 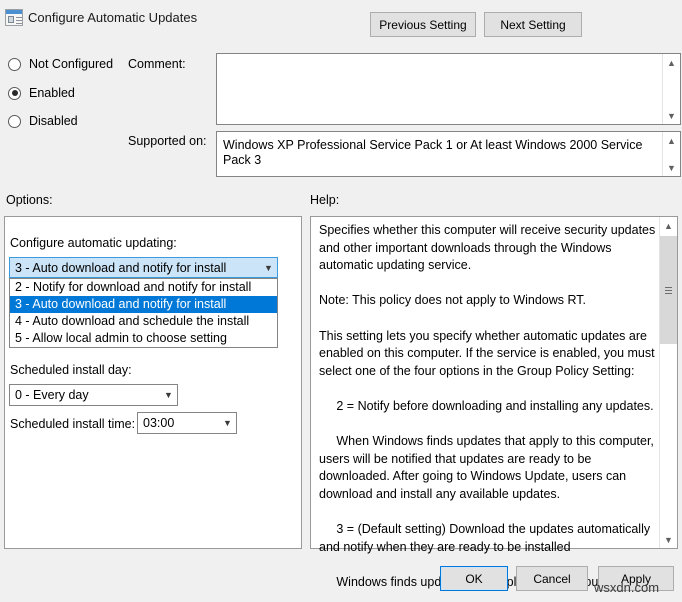 What do you see at coordinates (167, 141) in the screenshot?
I see `supported-on-label: Supported on:` at bounding box center [167, 141].